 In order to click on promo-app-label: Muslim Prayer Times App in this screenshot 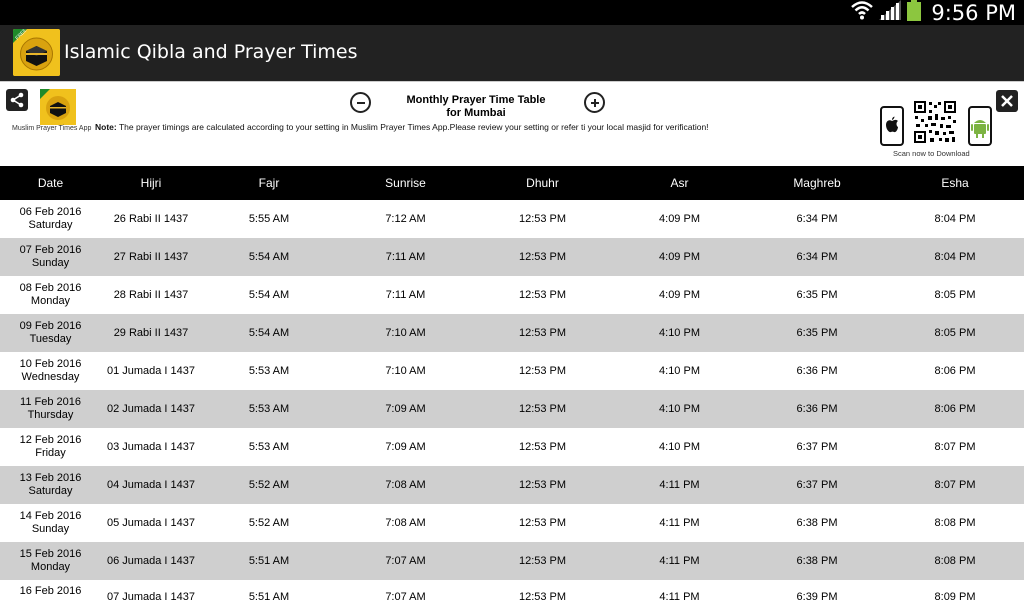, I will do `click(52, 128)`.